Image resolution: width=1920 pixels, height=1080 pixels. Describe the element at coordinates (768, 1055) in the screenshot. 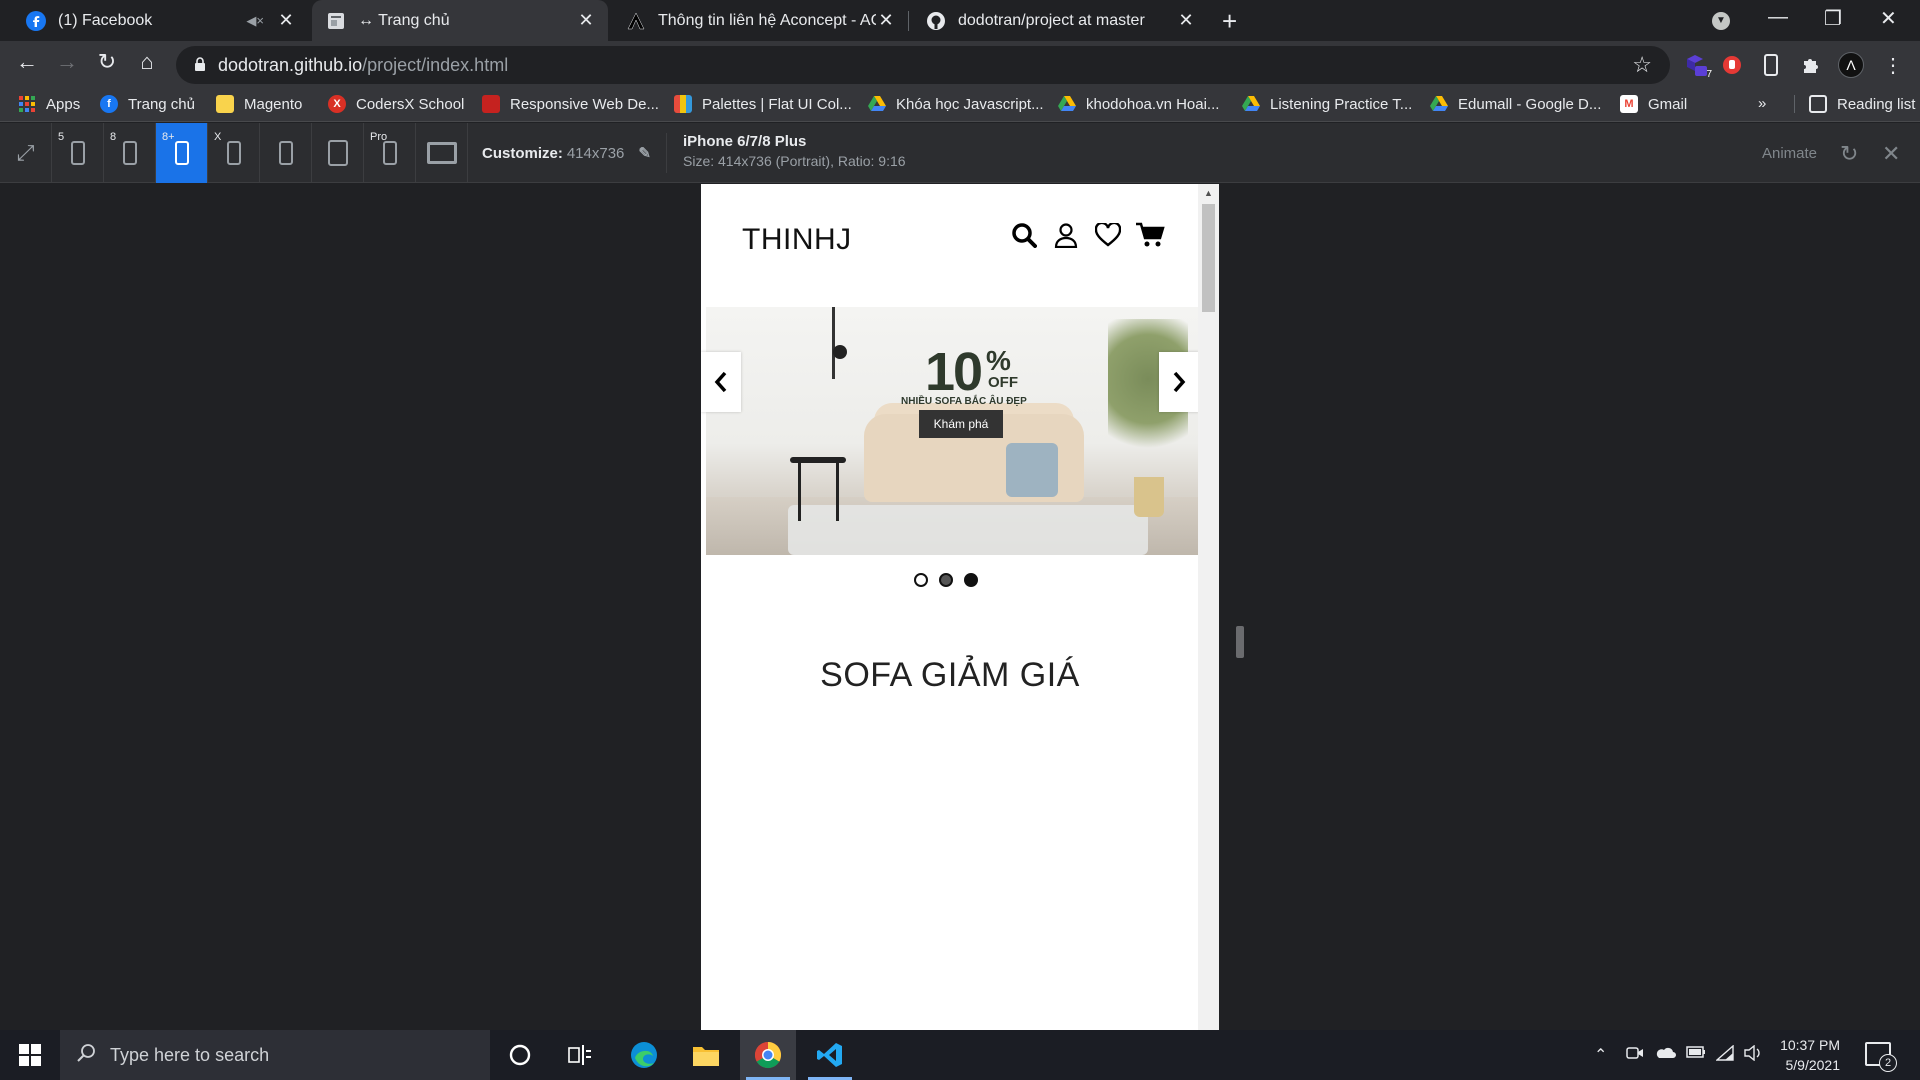

I see `chrome-icon` at that location.